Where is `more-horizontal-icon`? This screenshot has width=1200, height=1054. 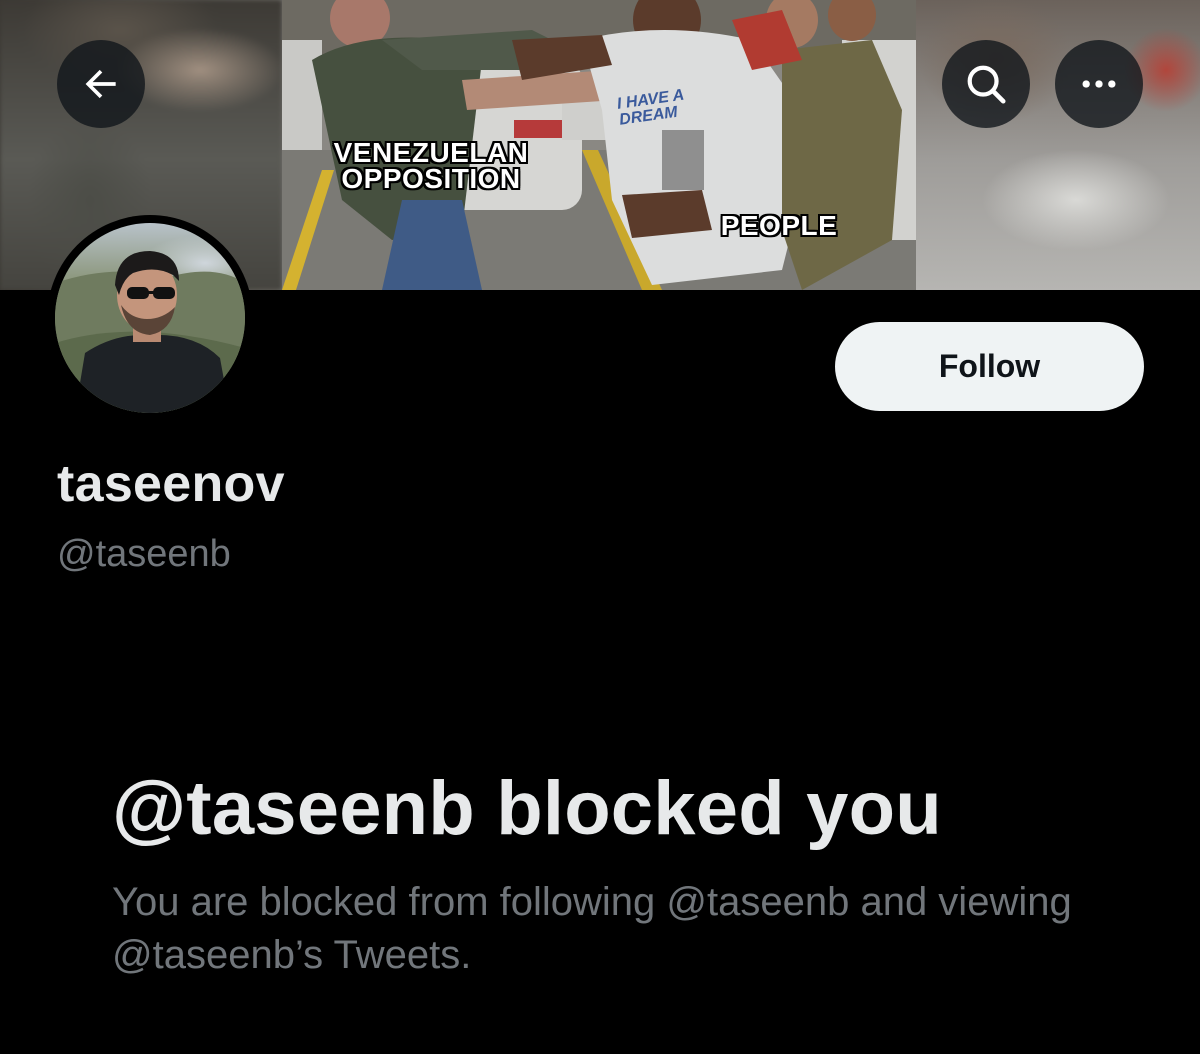
more-horizontal-icon is located at coordinates (1099, 84).